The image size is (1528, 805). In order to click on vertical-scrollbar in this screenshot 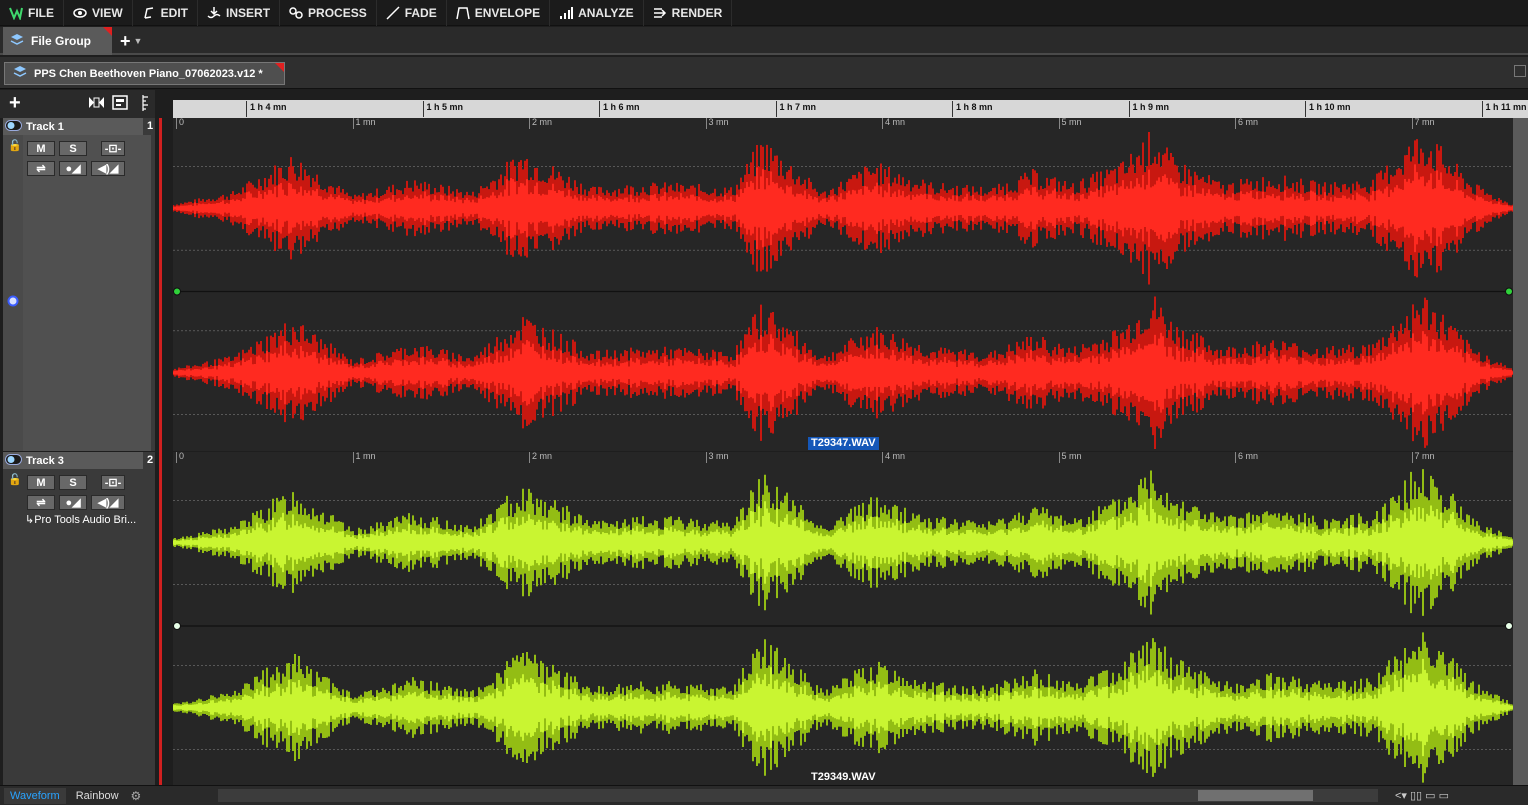, I will do `click(1520, 452)`.